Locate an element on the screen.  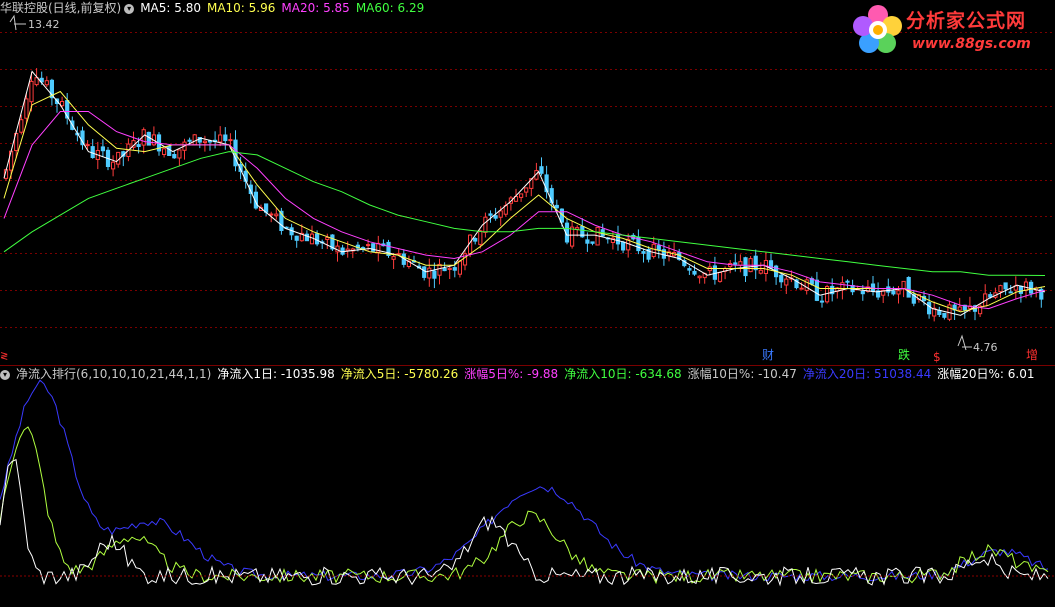
marker-zeng: 增 is located at coordinates (1032, 355).